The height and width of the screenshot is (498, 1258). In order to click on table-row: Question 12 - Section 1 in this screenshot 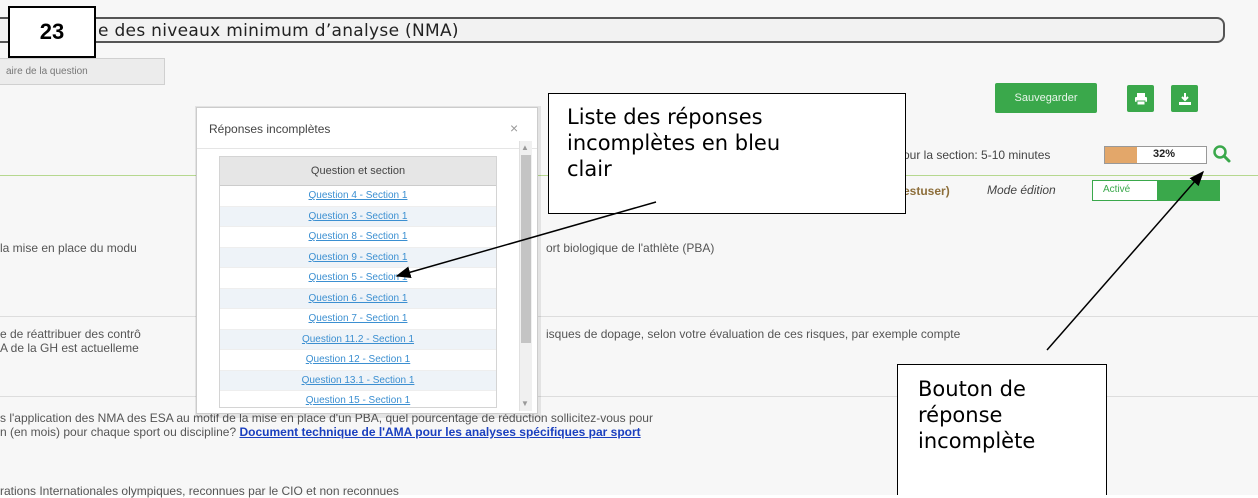, I will do `click(358, 360)`.